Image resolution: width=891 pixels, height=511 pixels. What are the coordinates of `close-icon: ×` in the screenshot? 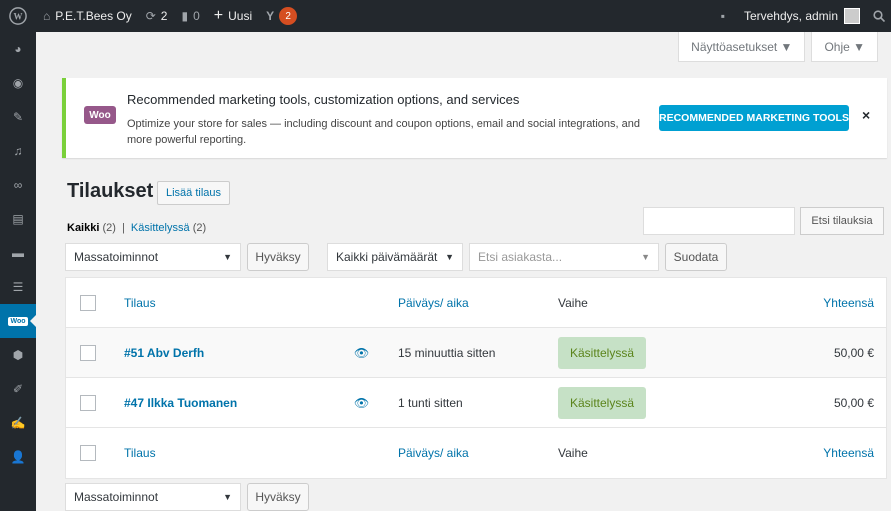 It's located at (866, 115).